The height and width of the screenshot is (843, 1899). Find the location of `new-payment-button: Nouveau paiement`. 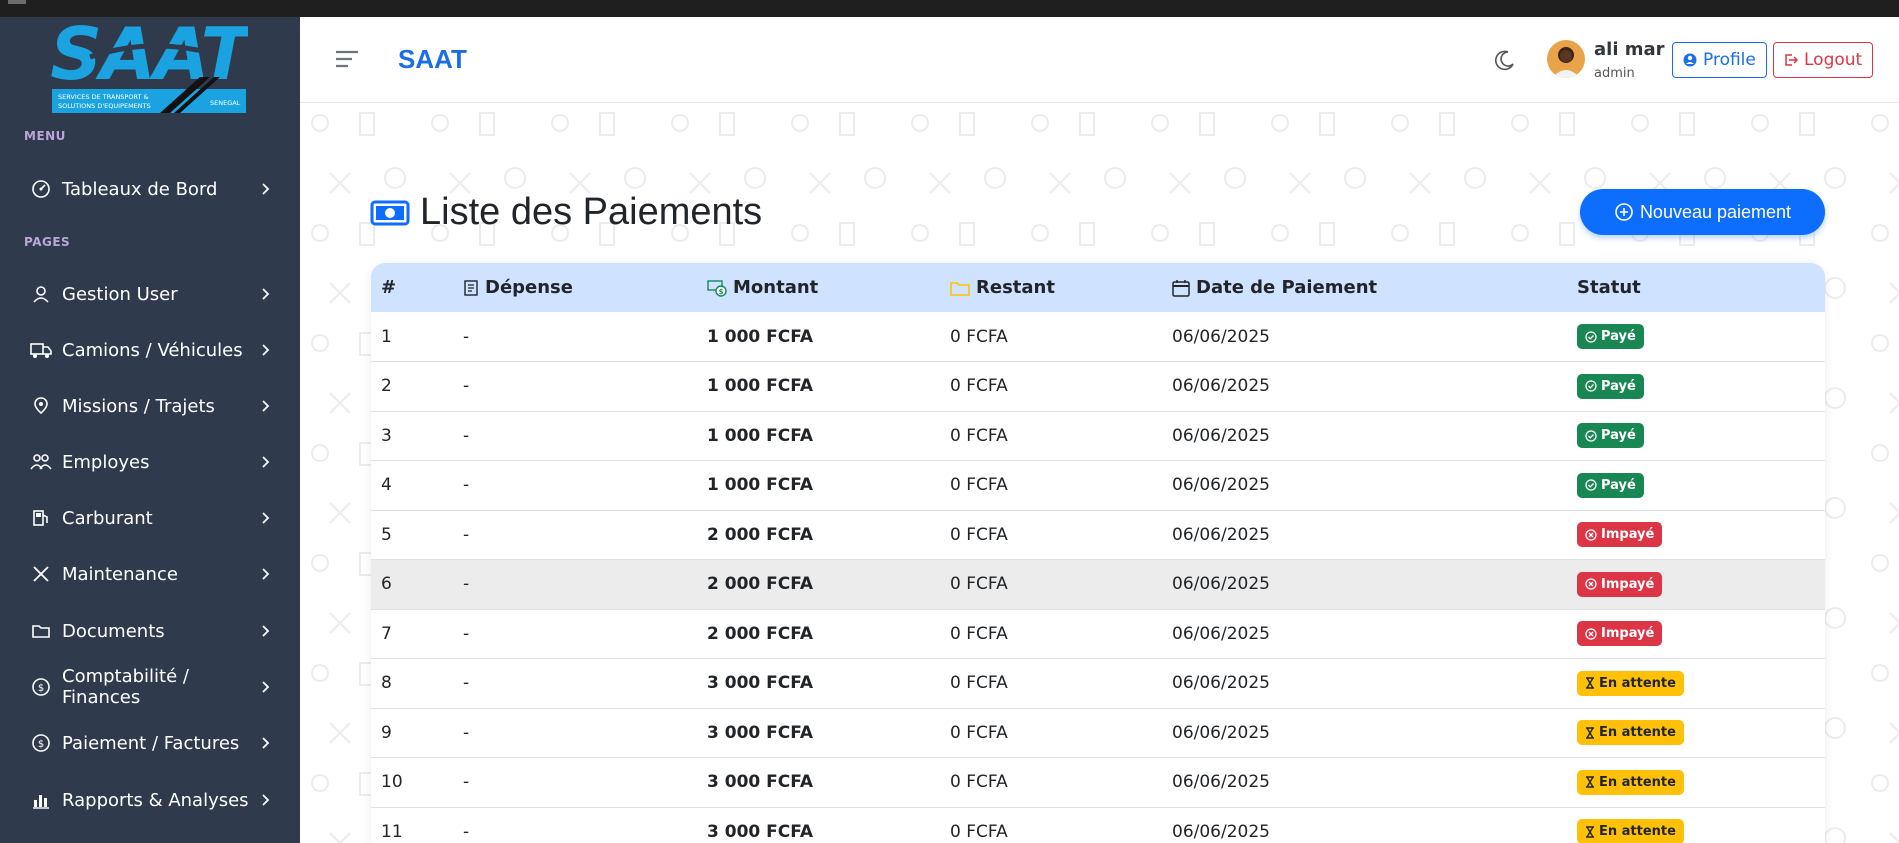

new-payment-button: Nouveau paiement is located at coordinates (1702, 212).